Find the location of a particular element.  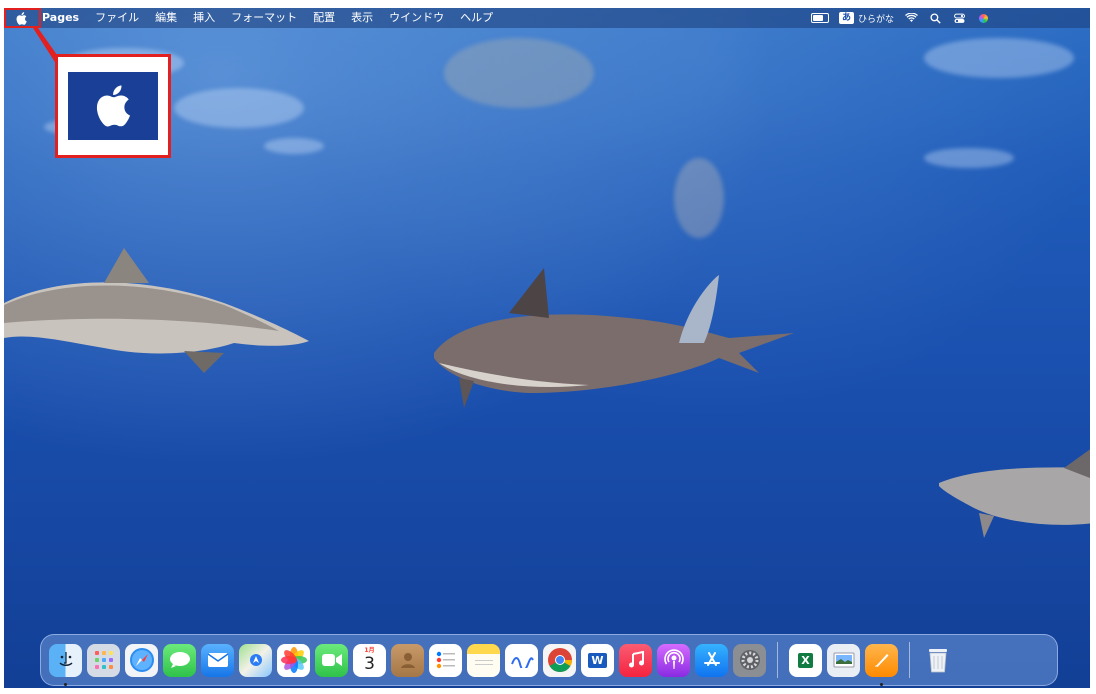

menu-window: ウインドウ is located at coordinates (416, 18).